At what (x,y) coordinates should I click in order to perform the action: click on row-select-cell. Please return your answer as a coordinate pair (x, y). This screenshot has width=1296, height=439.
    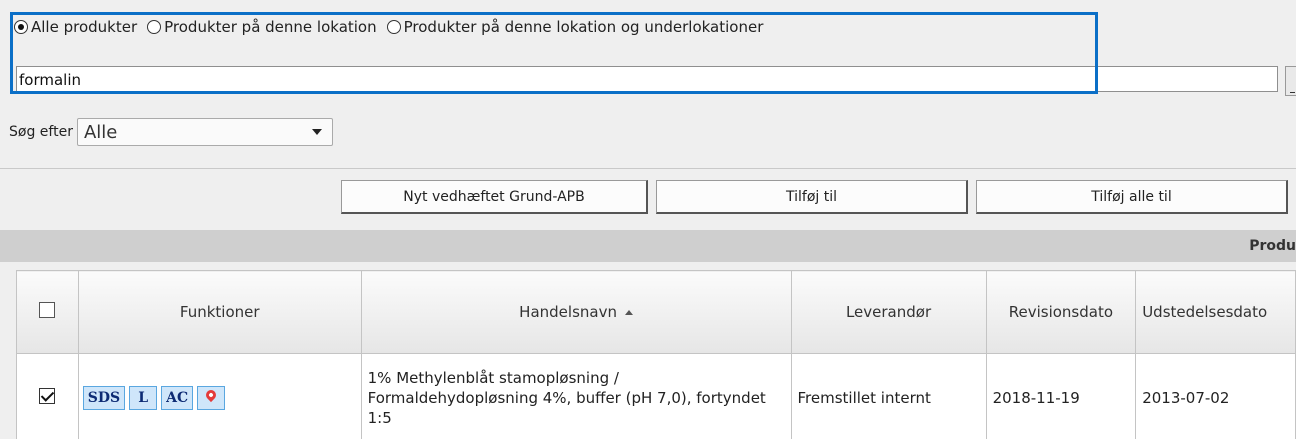
    Looking at the image, I should click on (47, 396).